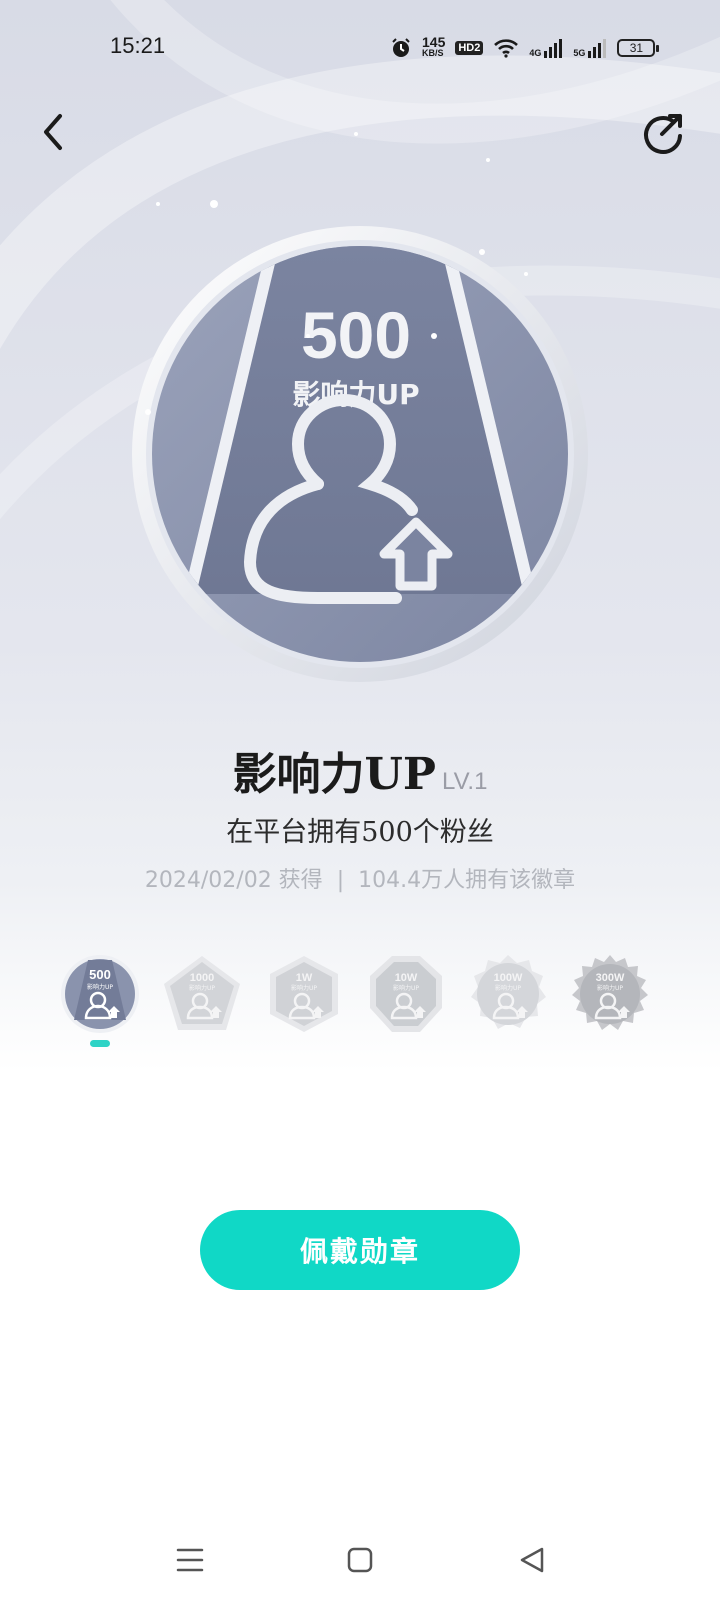  Describe the element at coordinates (406, 978) in the screenshot. I see `level-count: 10W` at that location.